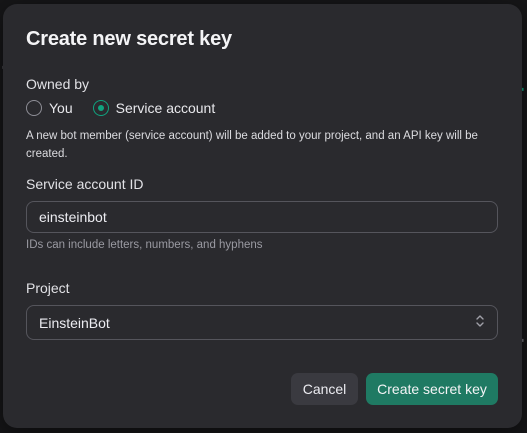 This screenshot has width=527, height=433. I want to click on service-account-id-label: Service account ID, so click(85, 184).